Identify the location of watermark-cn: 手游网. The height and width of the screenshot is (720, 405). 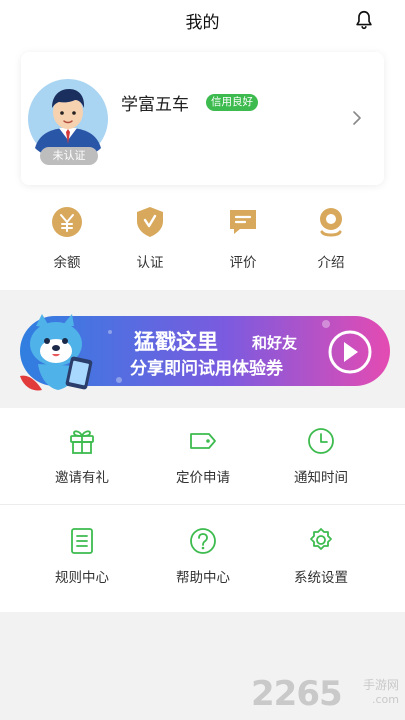
(380, 685).